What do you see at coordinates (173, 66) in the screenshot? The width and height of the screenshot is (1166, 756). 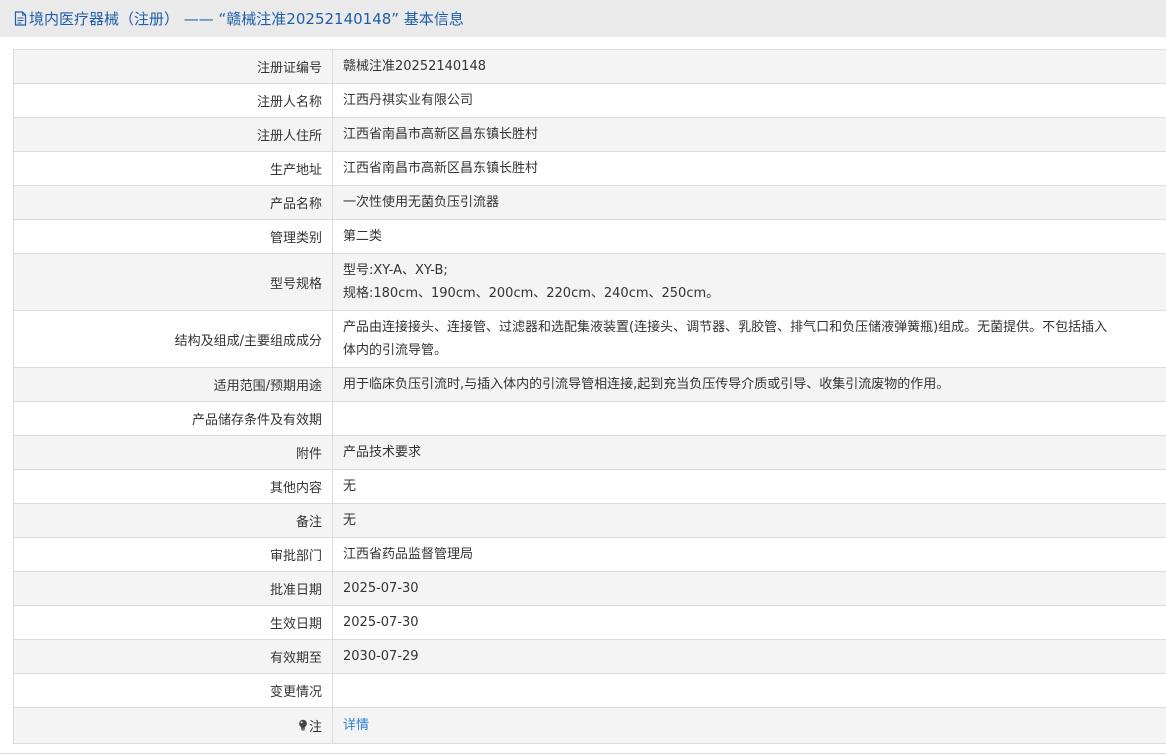 I see `field-label: 注册证编号` at bounding box center [173, 66].